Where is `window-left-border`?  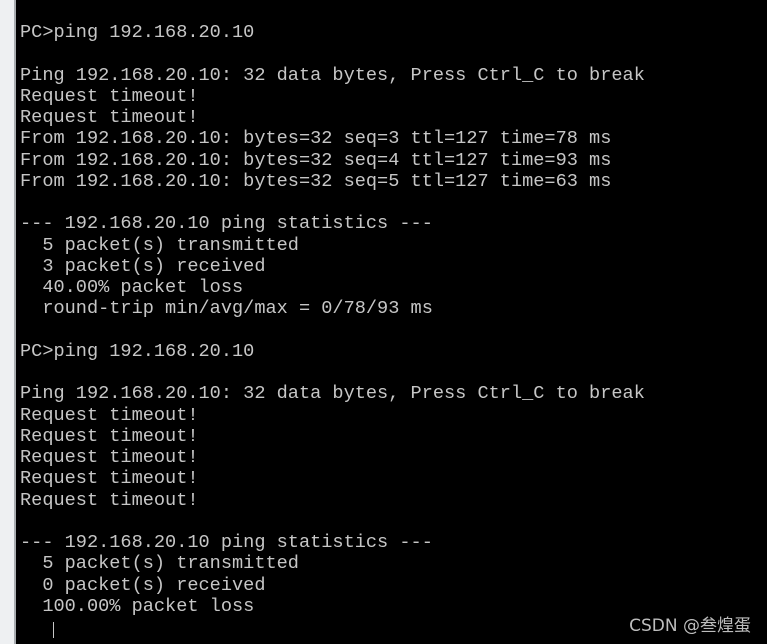
window-left-border is located at coordinates (8, 322).